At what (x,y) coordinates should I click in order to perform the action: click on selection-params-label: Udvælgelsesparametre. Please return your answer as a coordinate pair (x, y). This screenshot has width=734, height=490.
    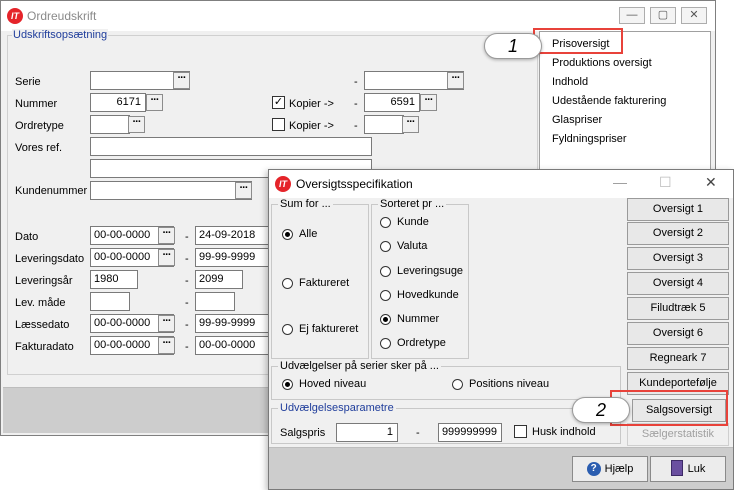
    Looking at the image, I should click on (337, 408).